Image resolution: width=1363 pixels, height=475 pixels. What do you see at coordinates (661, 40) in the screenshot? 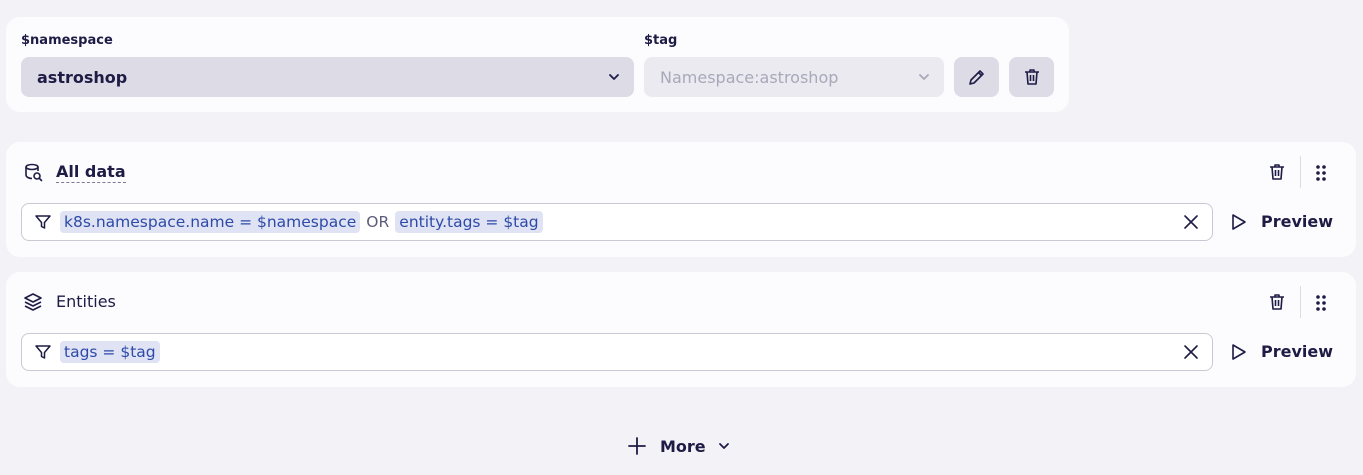
I see `tag-variable-label: $tag` at bounding box center [661, 40].